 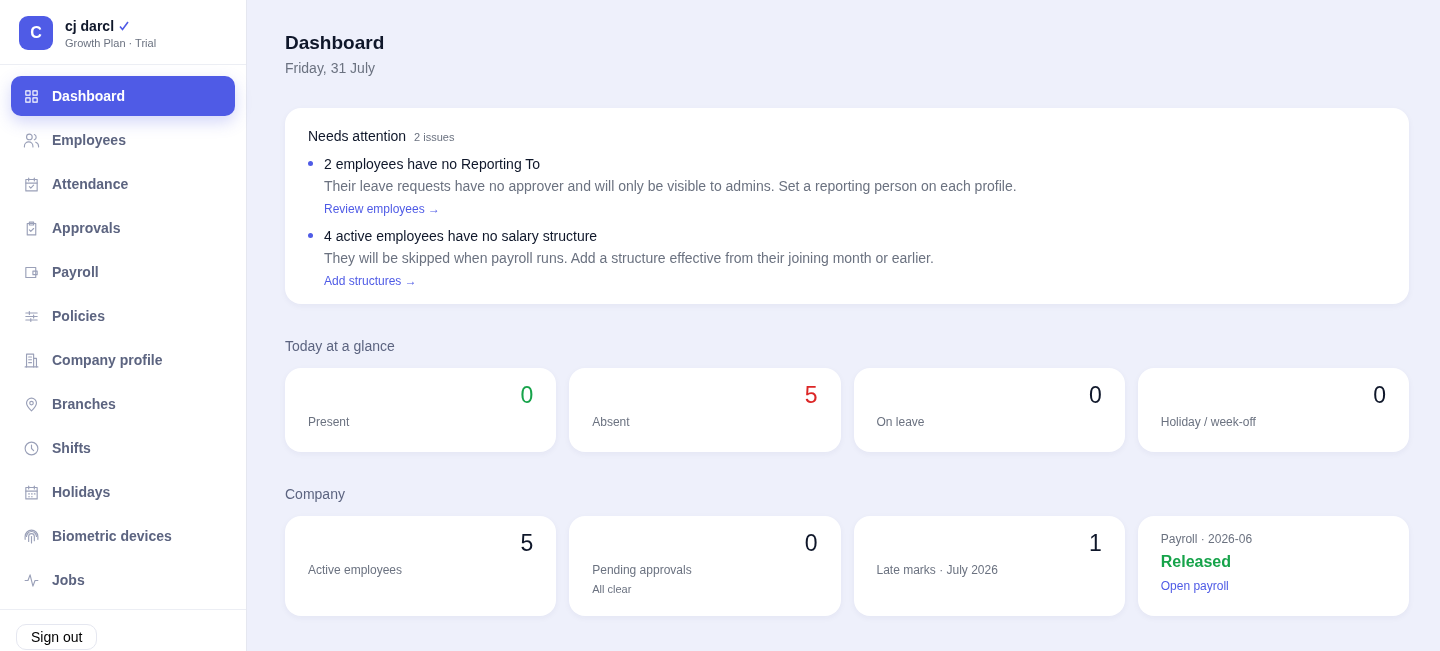 What do you see at coordinates (340, 346) in the screenshot?
I see `section-title: Today at a glance` at bounding box center [340, 346].